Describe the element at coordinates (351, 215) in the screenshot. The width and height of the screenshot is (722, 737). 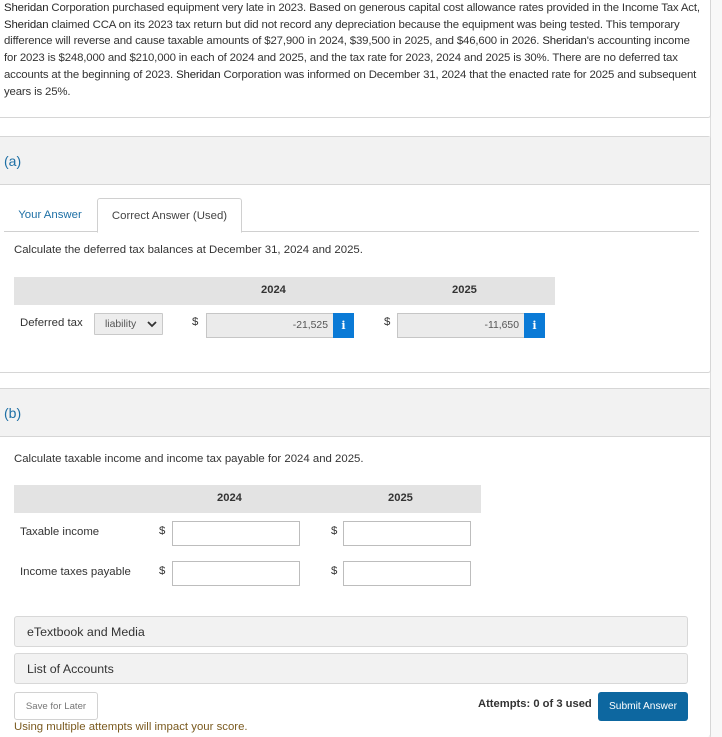
I see `answer-tabs: Your Answer Correct Answer (Used)` at that location.